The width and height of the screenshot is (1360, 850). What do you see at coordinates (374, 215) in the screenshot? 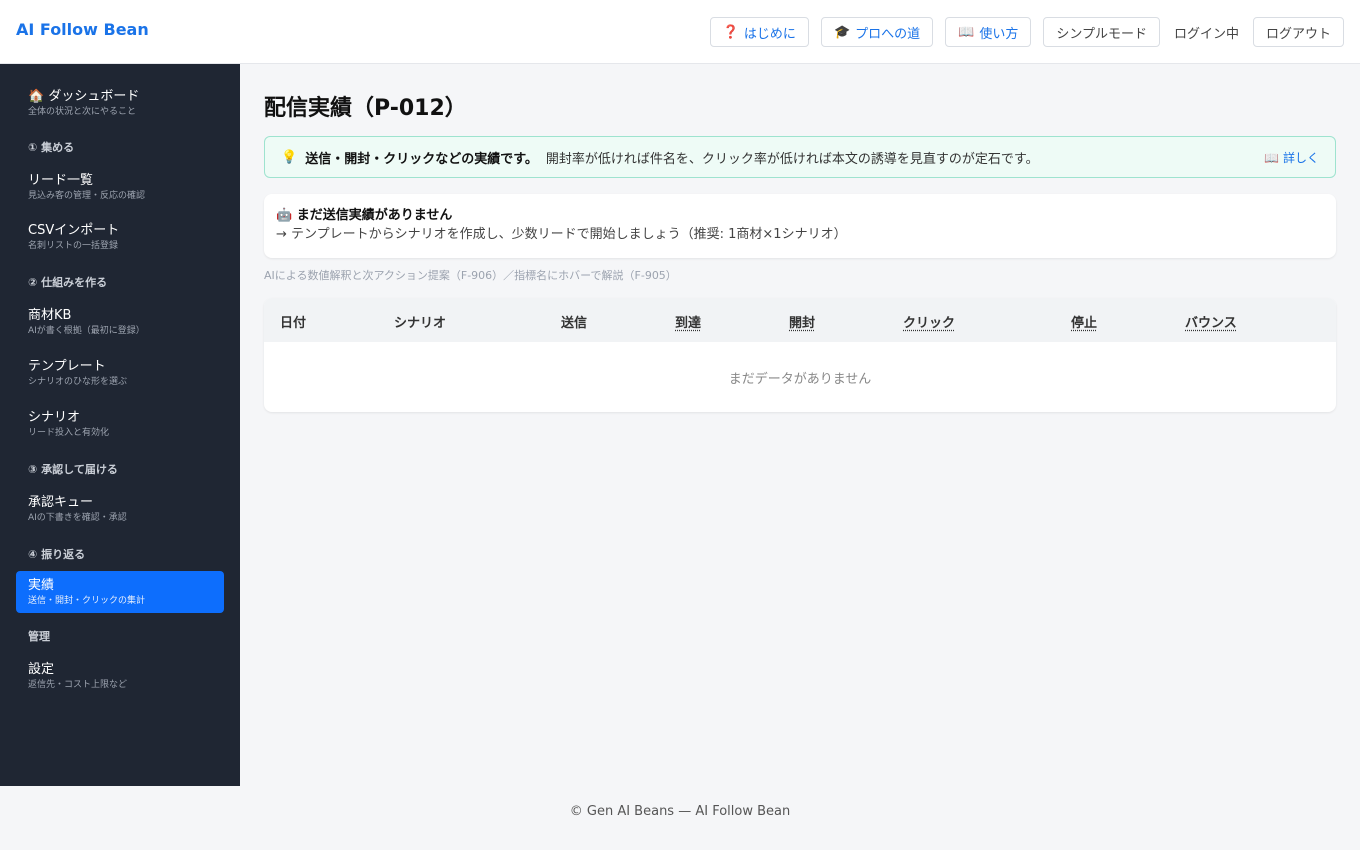
I see `notice-title-text: まだ送信実績がありません` at bounding box center [374, 215].